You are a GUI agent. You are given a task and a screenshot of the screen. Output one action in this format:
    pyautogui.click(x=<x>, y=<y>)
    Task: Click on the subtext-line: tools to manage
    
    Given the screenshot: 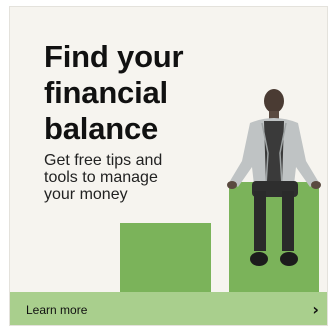 What is the action you would take?
    pyautogui.click(x=101, y=177)
    